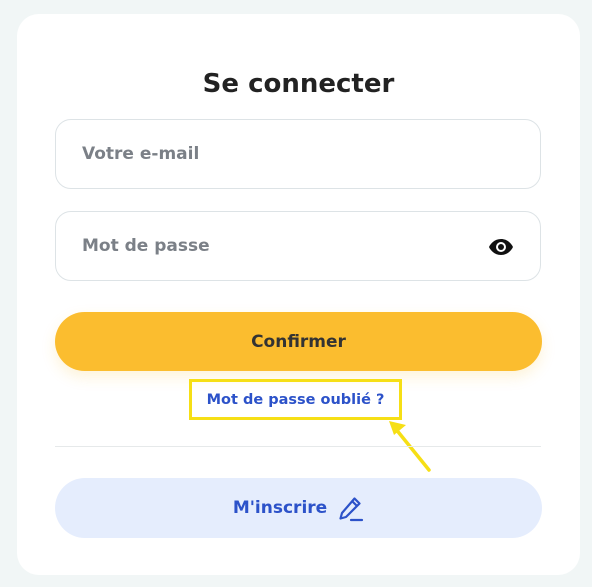  I want to click on email-input, so click(298, 154).